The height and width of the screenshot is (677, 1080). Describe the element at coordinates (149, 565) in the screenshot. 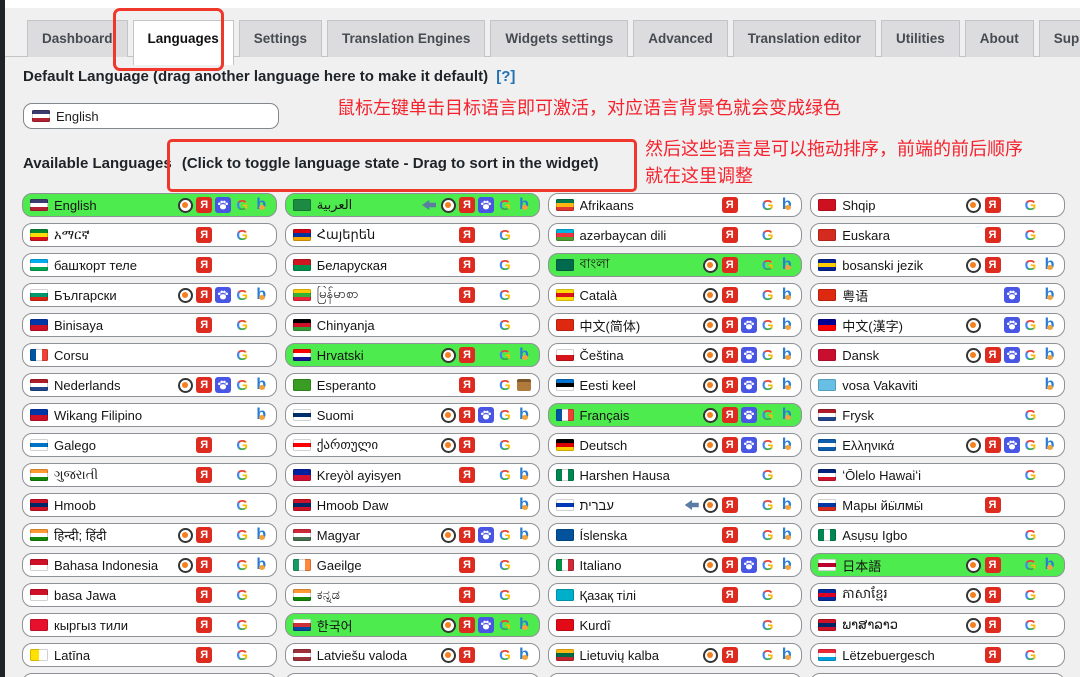

I see `language-item: Bahasa Indonesia Я Gb` at that location.